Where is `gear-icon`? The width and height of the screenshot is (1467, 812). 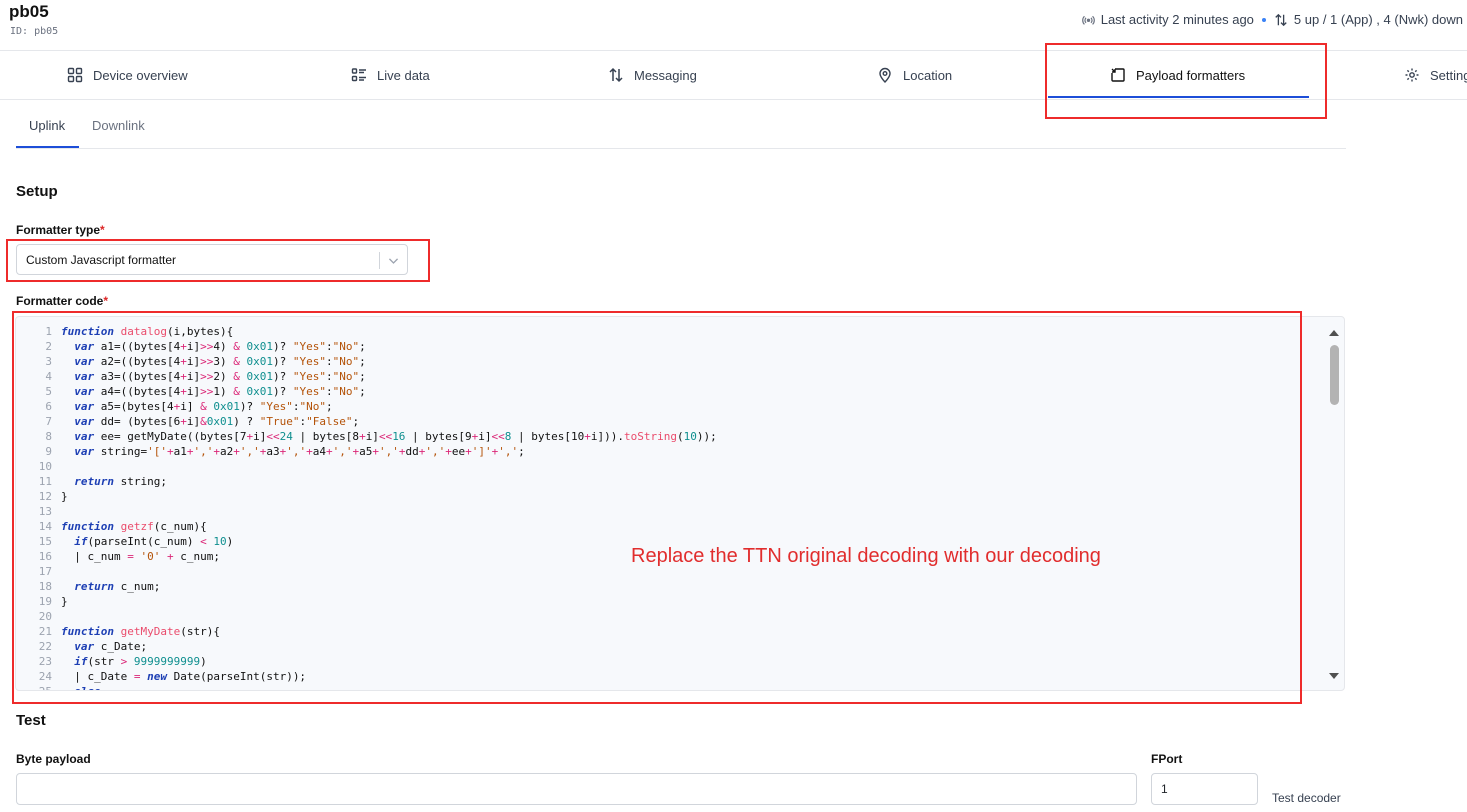
gear-icon is located at coordinates (1412, 75).